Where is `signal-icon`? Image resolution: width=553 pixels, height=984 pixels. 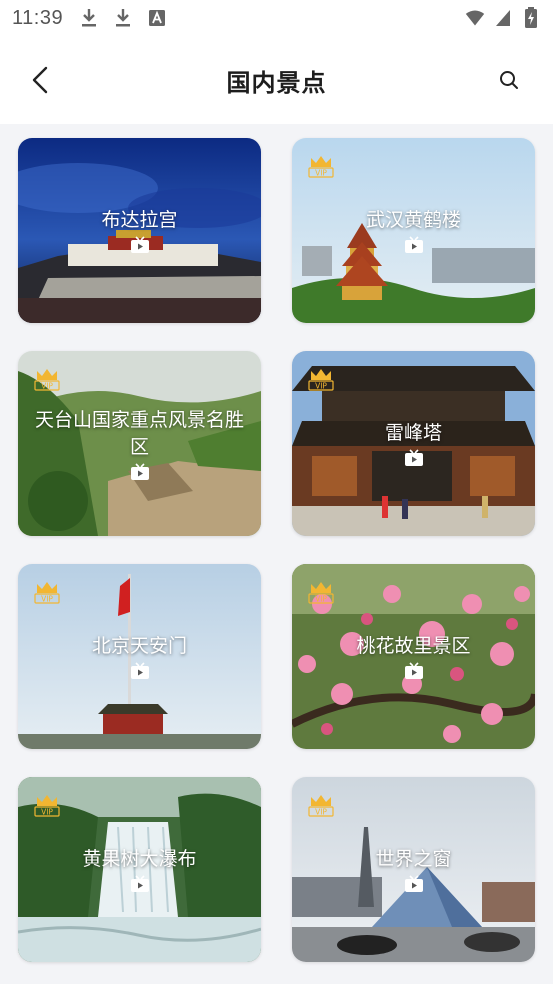 signal-icon is located at coordinates (503, 18).